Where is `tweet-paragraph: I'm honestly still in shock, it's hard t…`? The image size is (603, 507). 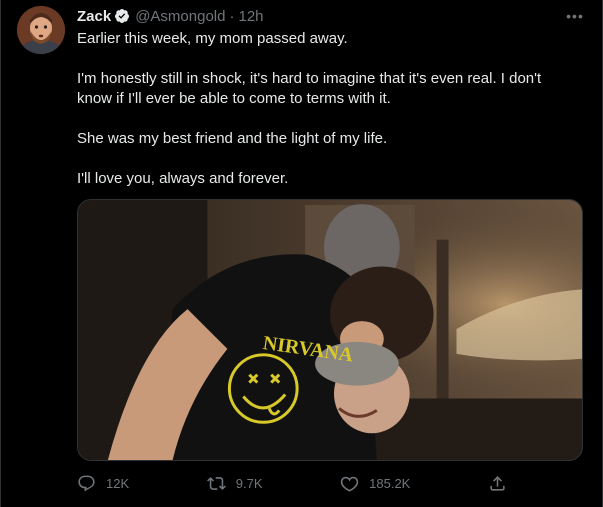 tweet-paragraph: I'm honestly still in shock, it's hard t… is located at coordinates (309, 88).